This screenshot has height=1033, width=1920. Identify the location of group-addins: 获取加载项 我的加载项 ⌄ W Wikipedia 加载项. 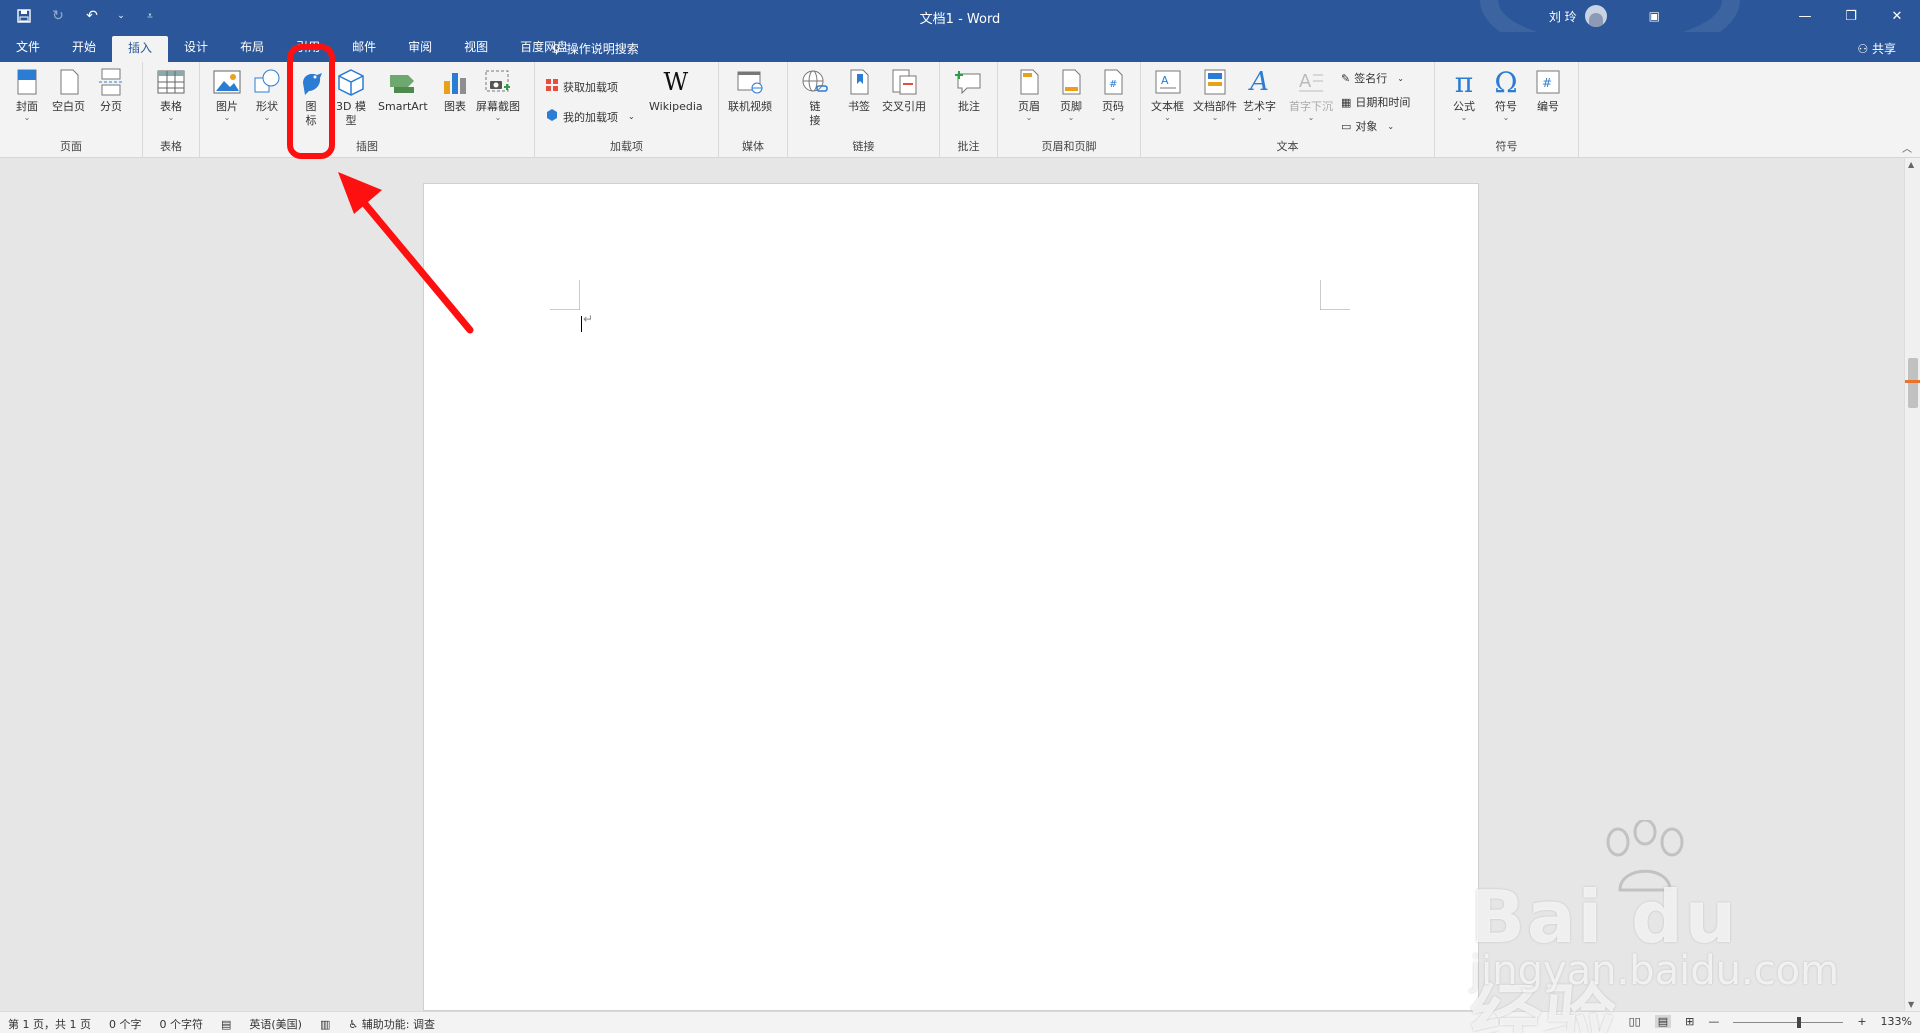
(627, 110).